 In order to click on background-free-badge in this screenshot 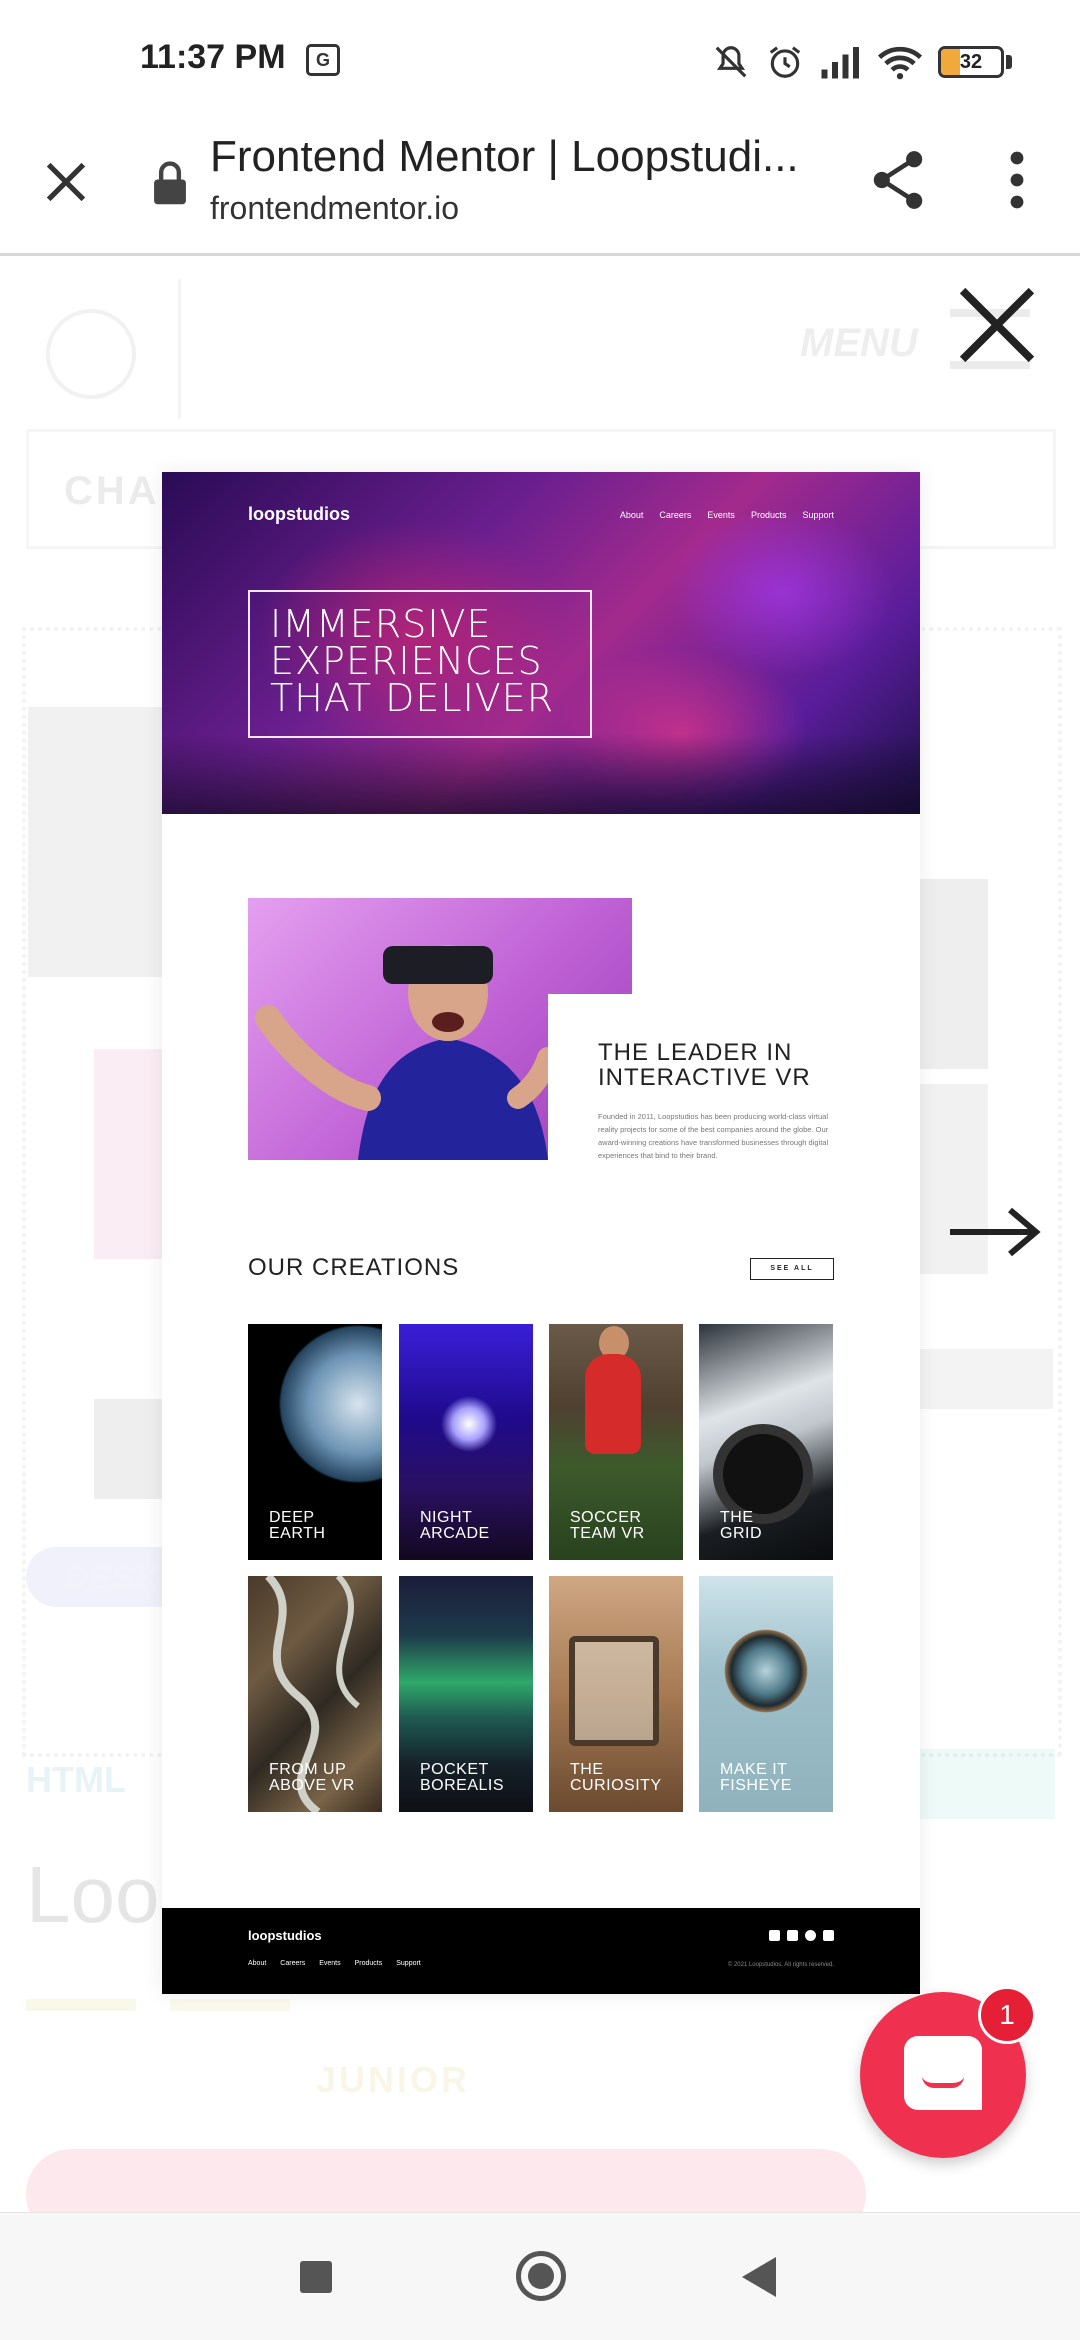, I will do `click(982, 1784)`.